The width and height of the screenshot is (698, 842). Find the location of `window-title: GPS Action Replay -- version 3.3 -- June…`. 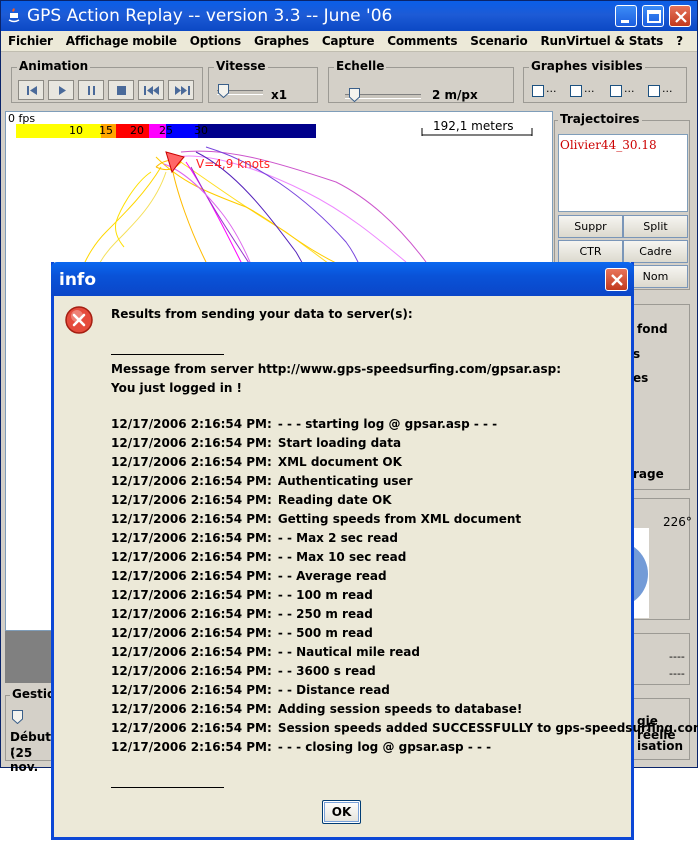

window-title: GPS Action Replay -- version 3.3 -- June… is located at coordinates (210, 16).